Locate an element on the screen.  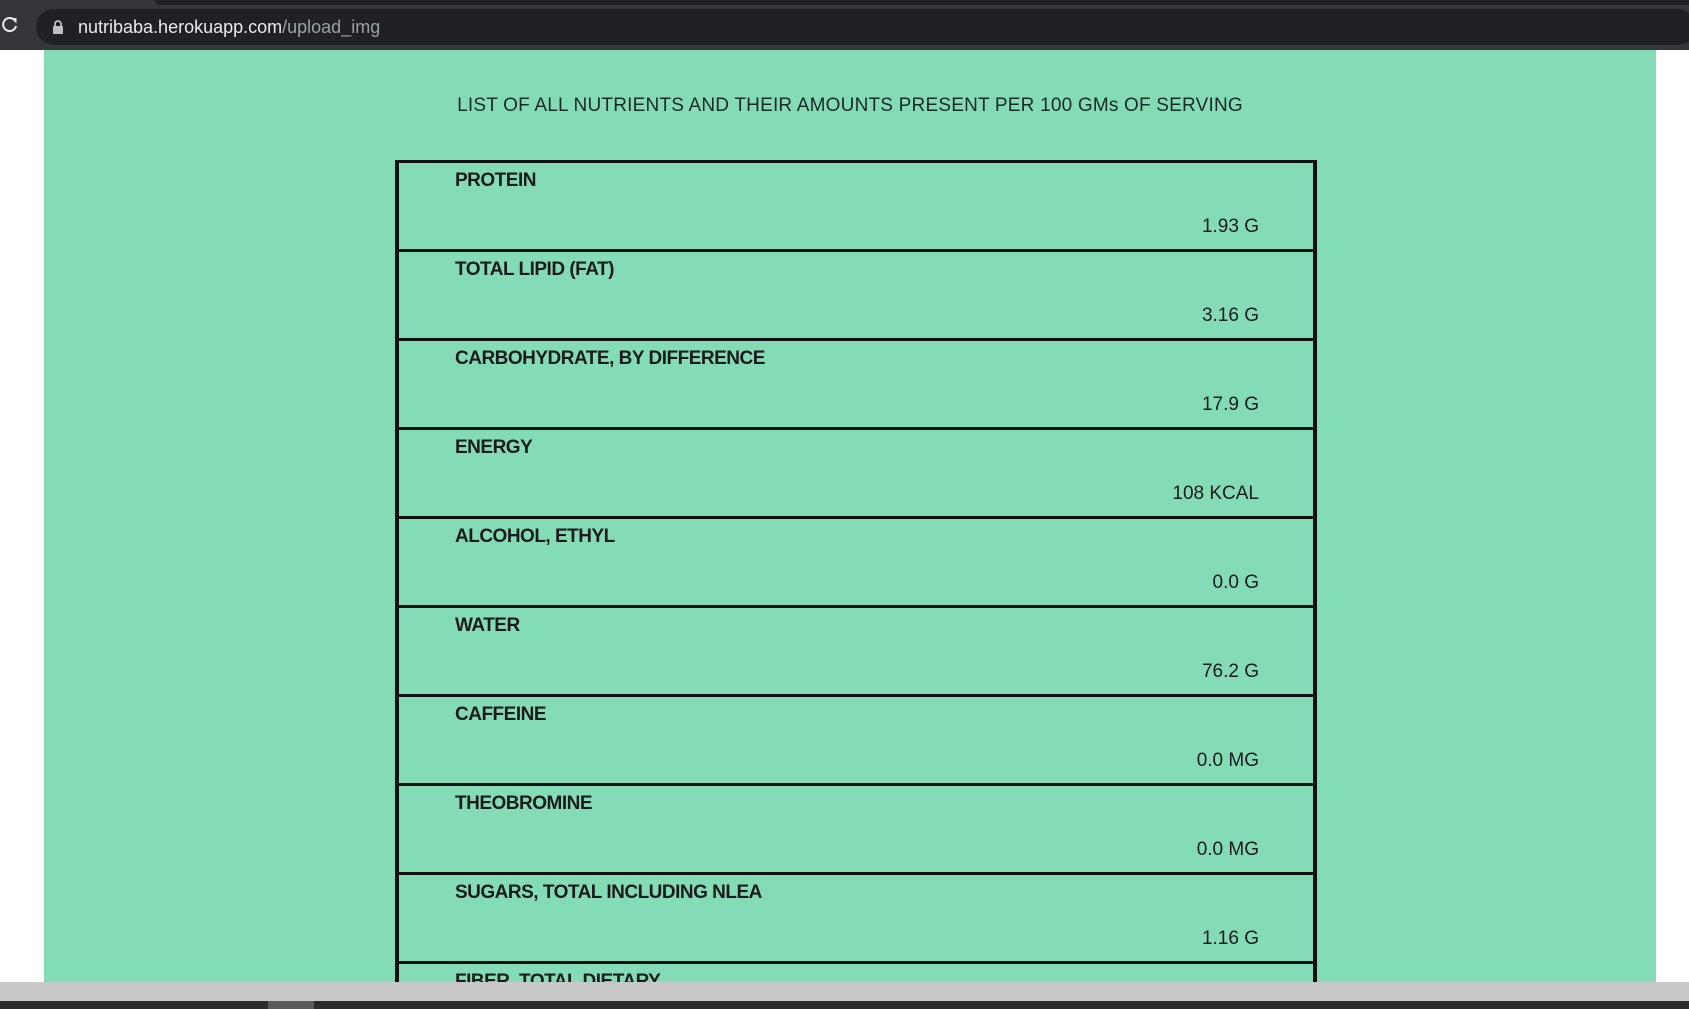
tab-strip is located at coordinates (922, 2).